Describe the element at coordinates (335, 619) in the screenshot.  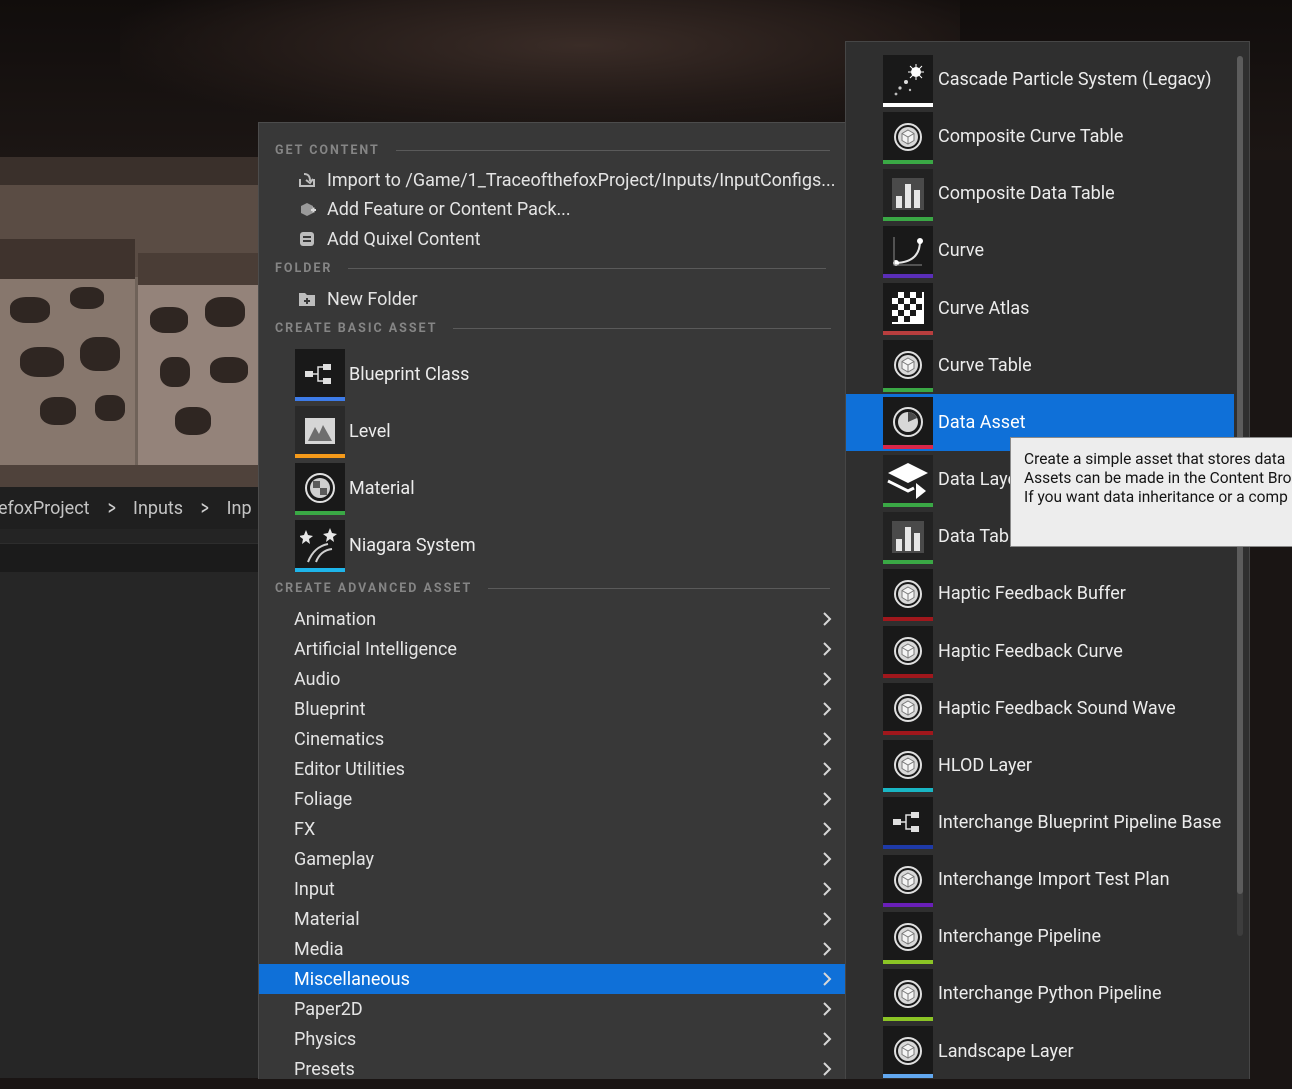
I see `category-label: Animation` at that location.